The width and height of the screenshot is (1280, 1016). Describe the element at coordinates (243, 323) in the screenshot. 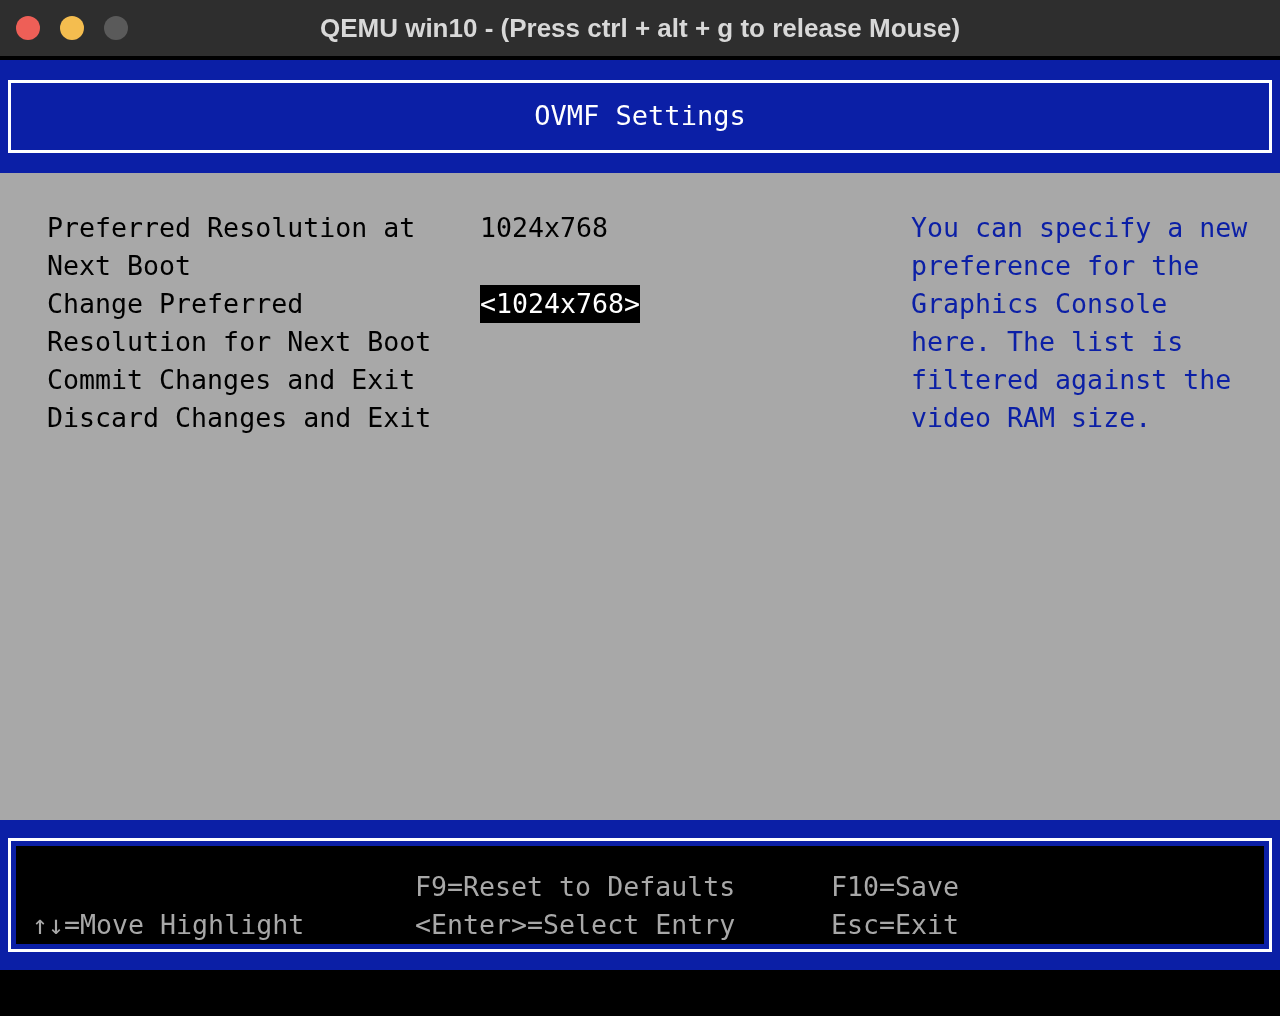

I see `option-label: Change Preferred Resolution for Next Boot` at that location.